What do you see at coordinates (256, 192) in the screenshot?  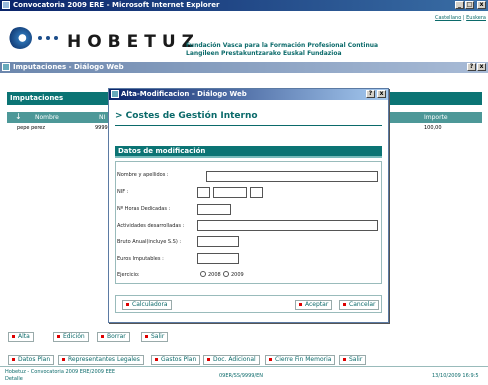 I see `nif-letter-field` at bounding box center [256, 192].